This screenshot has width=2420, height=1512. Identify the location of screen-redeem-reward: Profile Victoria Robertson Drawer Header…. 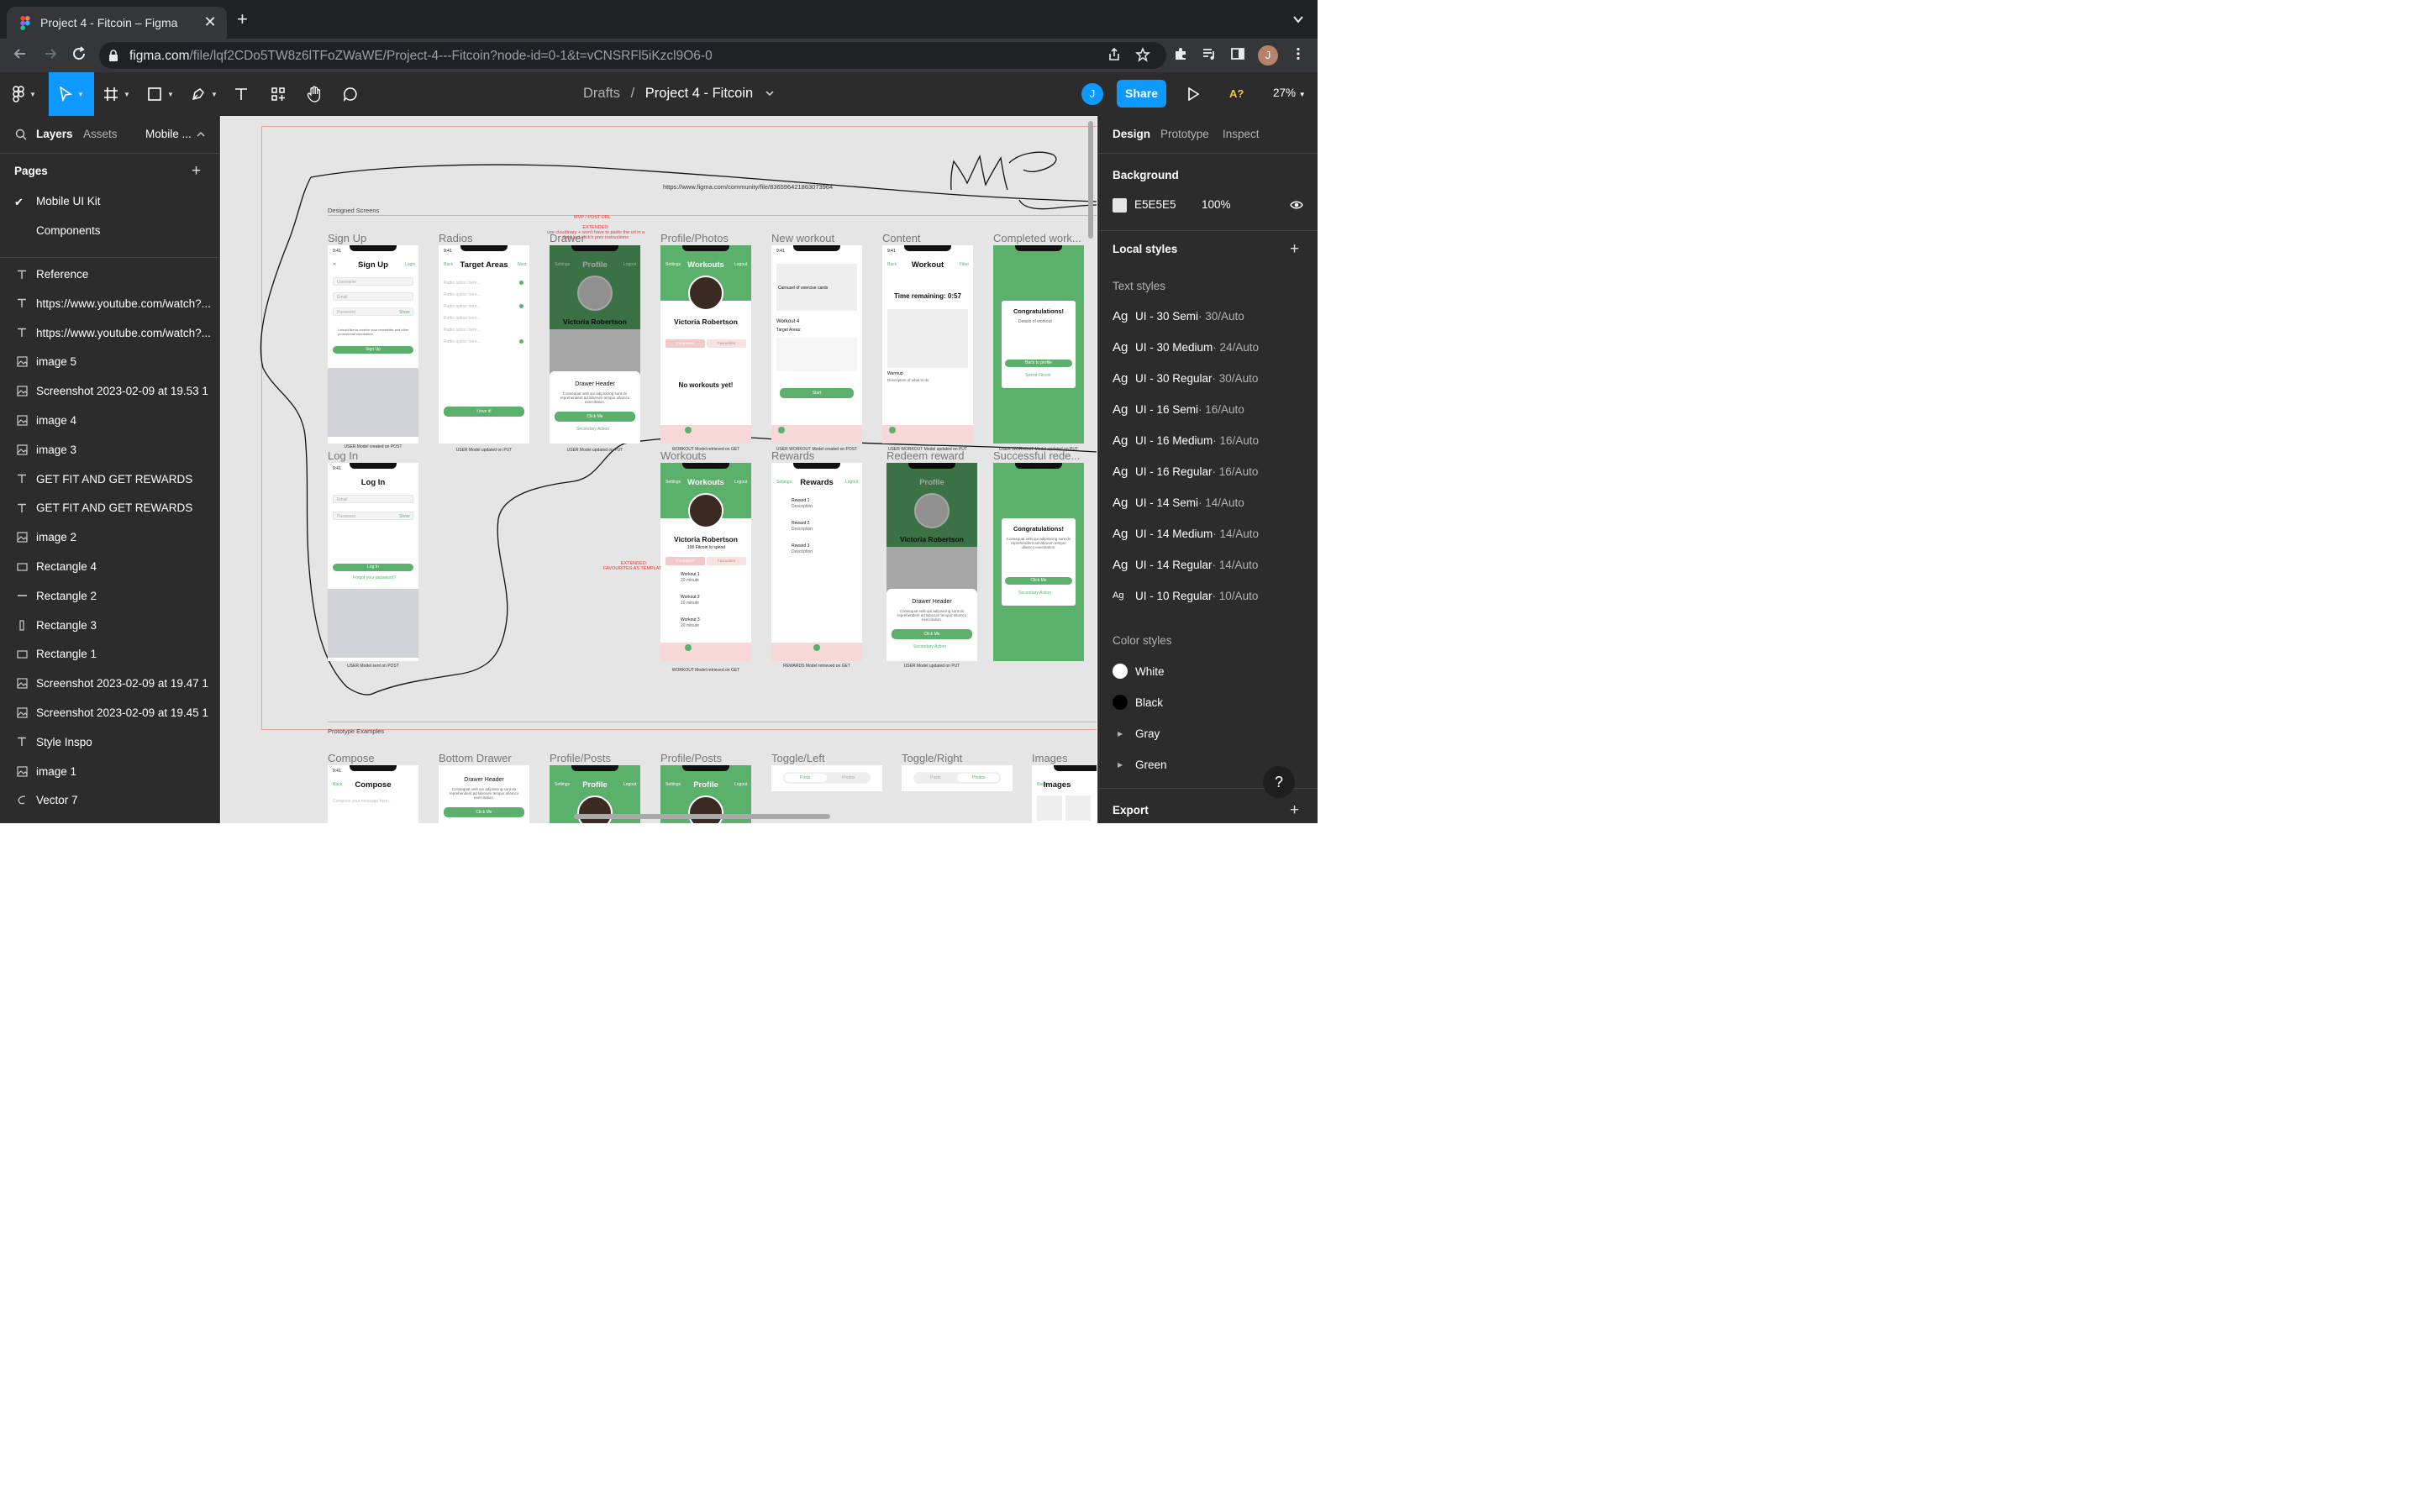
(931, 562).